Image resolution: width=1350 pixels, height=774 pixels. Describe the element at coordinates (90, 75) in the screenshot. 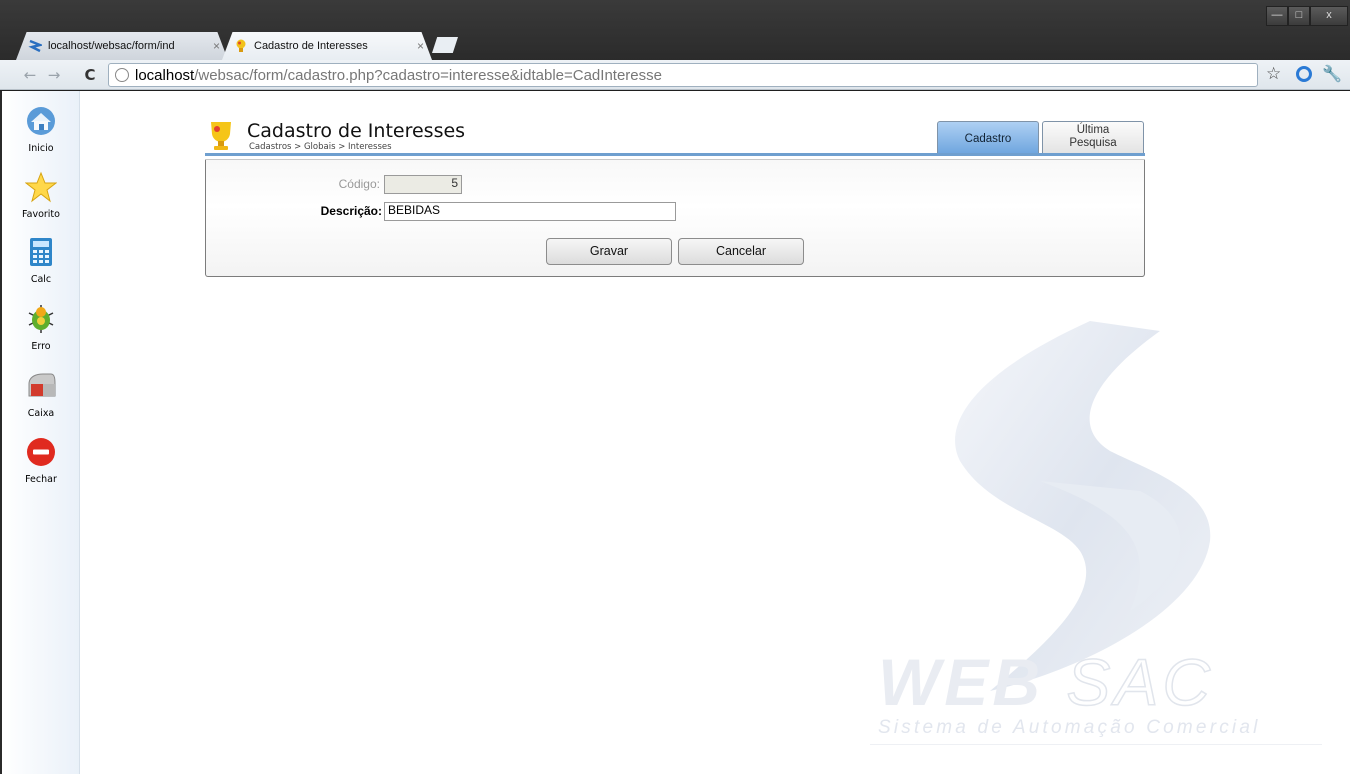

I see `reload-icon: C` at that location.